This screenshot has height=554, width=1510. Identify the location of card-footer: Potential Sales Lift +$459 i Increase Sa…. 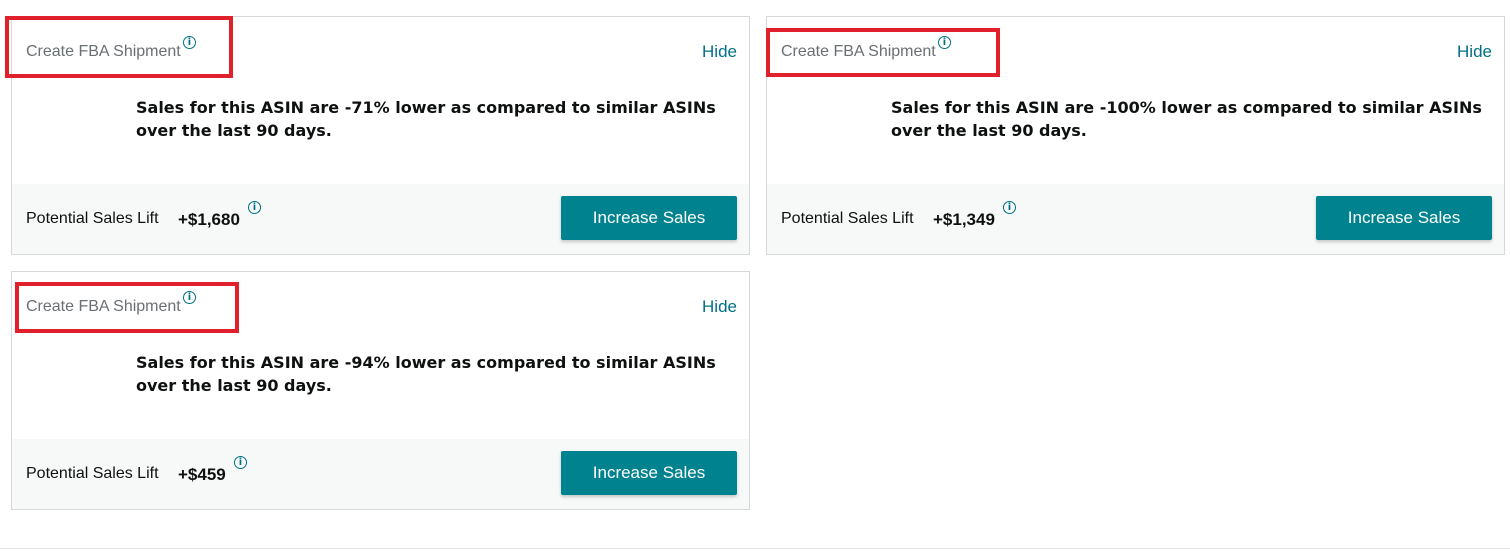
(380, 474).